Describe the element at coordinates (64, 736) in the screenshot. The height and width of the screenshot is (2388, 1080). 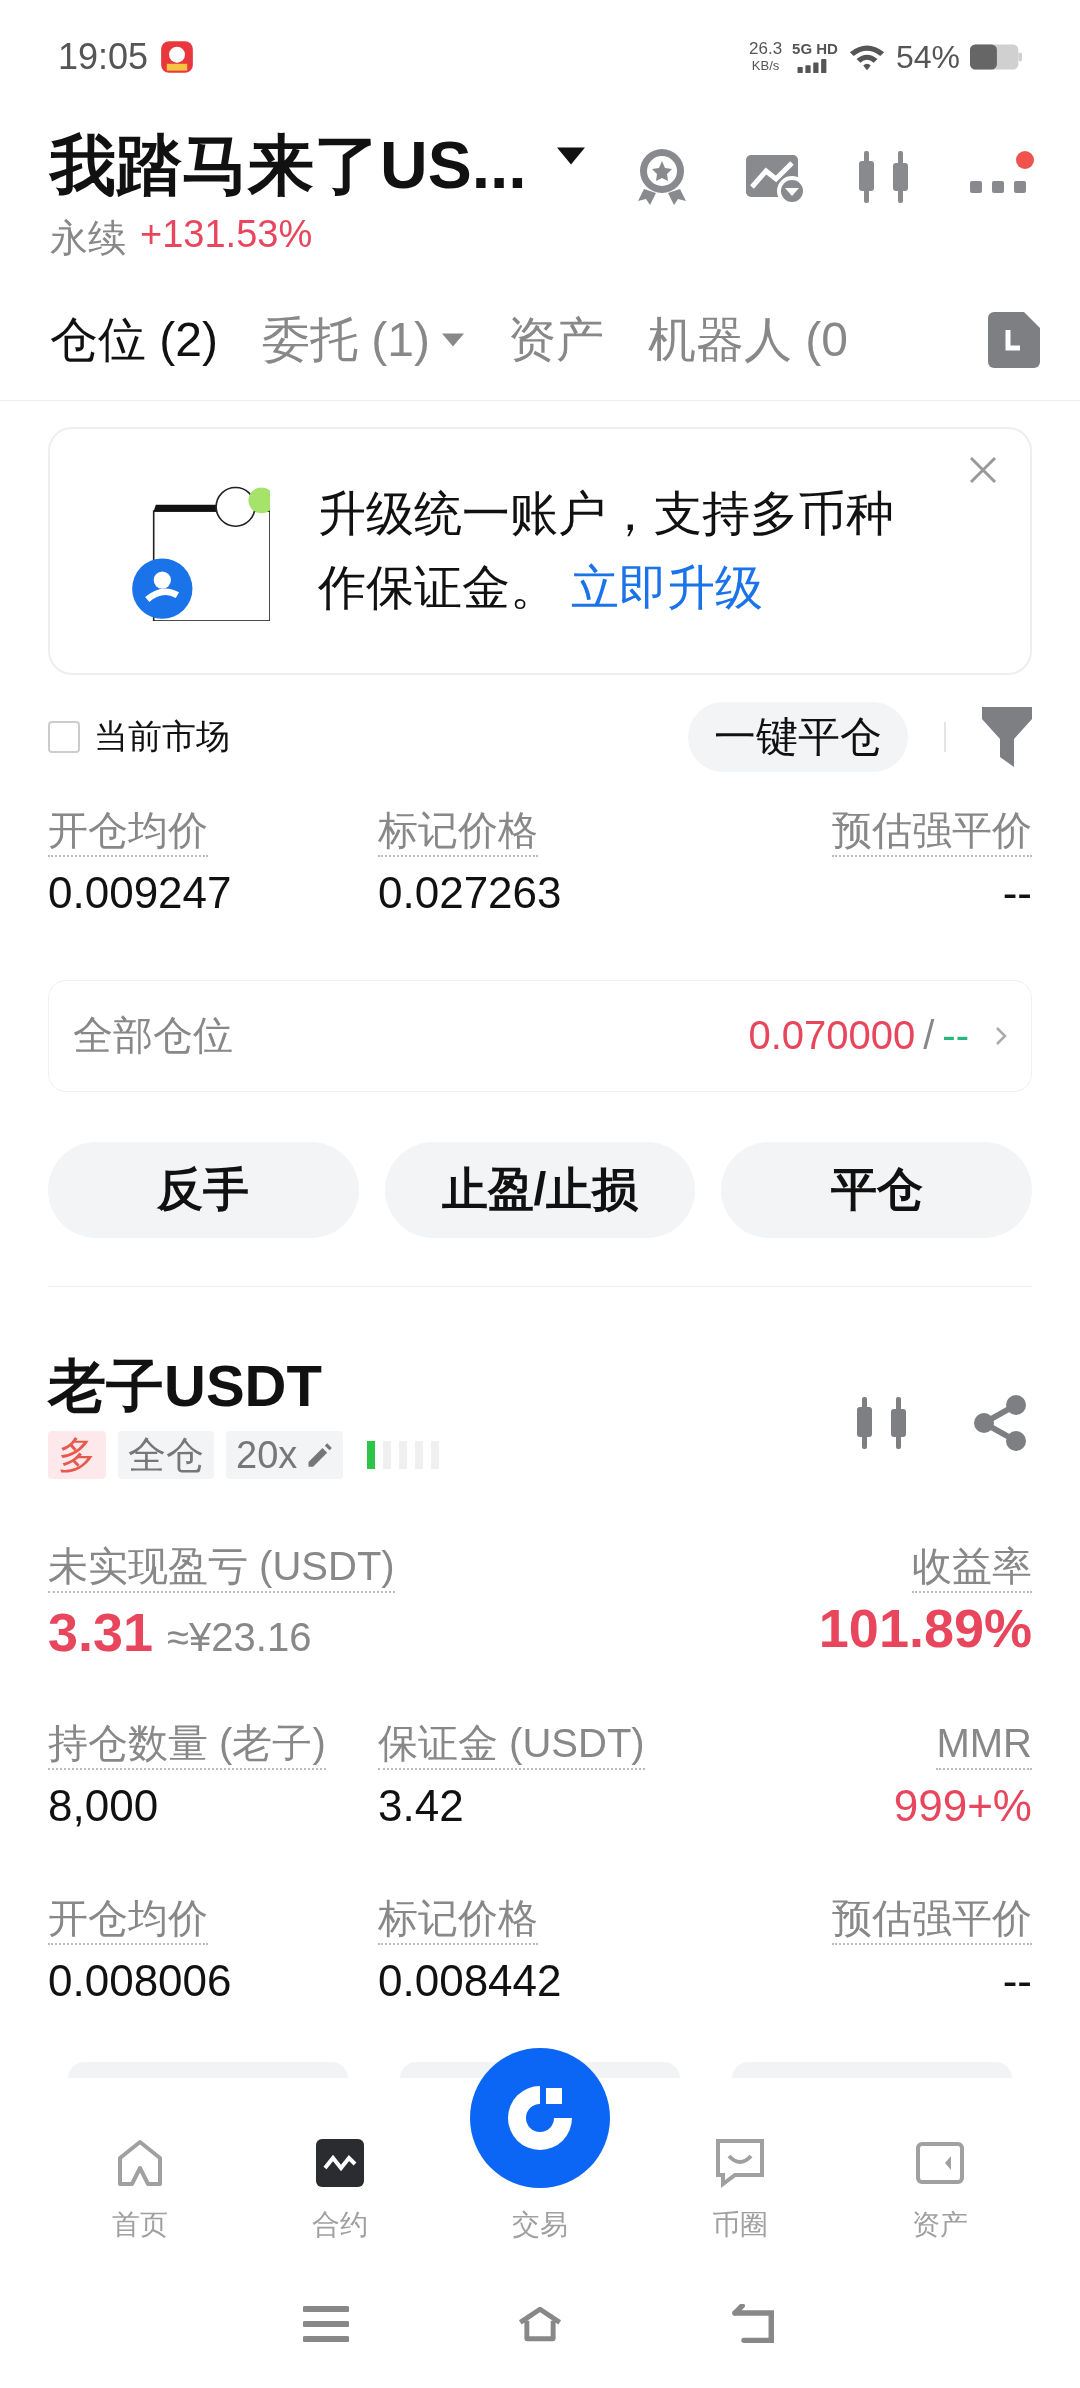
I see `checkbox` at that location.